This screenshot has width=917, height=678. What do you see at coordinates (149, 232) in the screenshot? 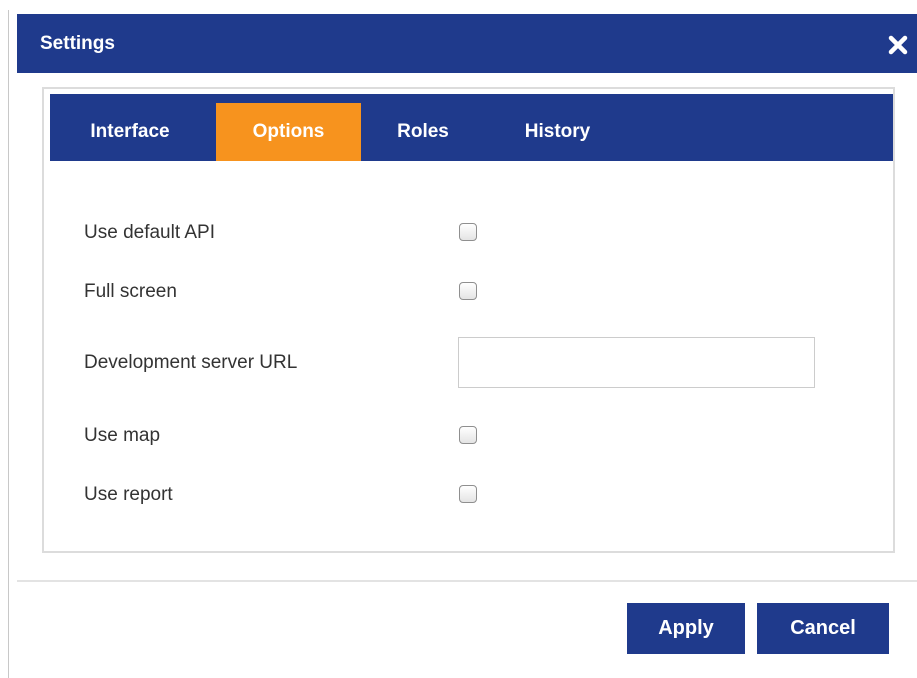
I see `use-default-api-label: Use default API` at bounding box center [149, 232].